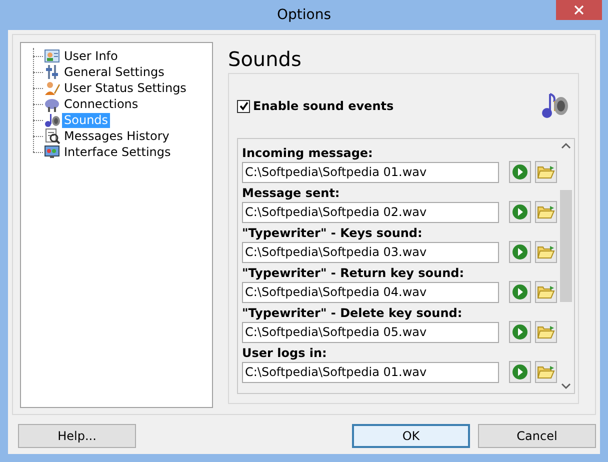 This screenshot has height=462, width=608. I want to click on window-title: Options, so click(304, 15).